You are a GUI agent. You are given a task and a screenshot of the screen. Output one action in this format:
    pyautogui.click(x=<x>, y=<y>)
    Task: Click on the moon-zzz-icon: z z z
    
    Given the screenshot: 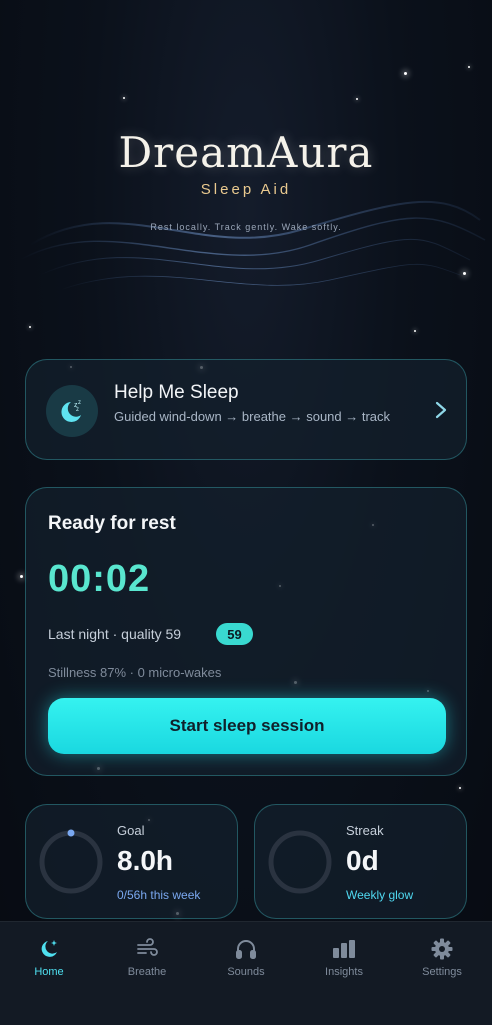 What is the action you would take?
    pyautogui.click(x=72, y=411)
    